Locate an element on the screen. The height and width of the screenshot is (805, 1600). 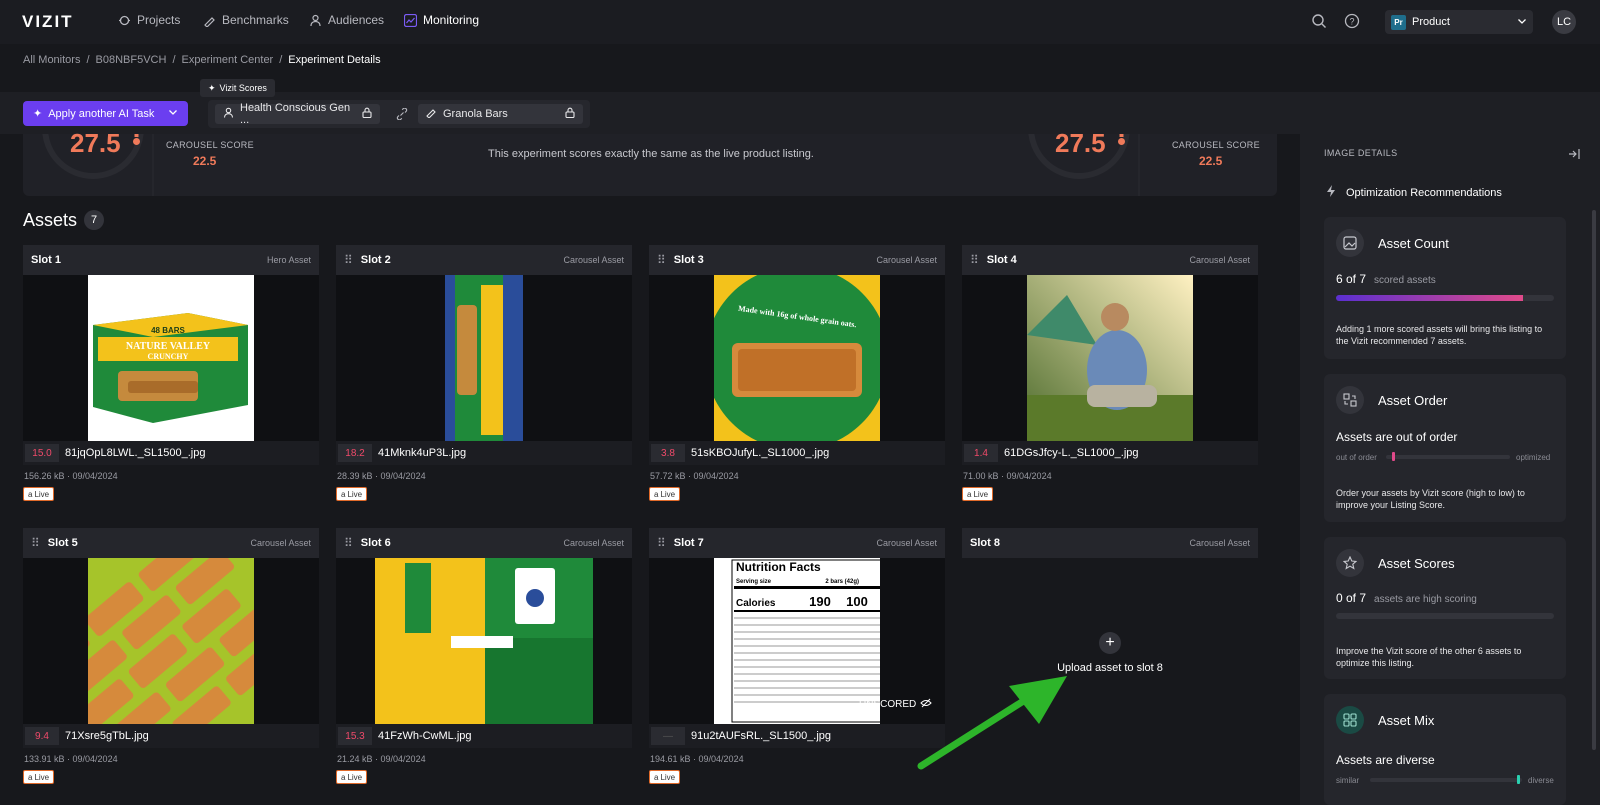
asset-meta: 28.39 kB · 09/04/2024 is located at coordinates (381, 476).